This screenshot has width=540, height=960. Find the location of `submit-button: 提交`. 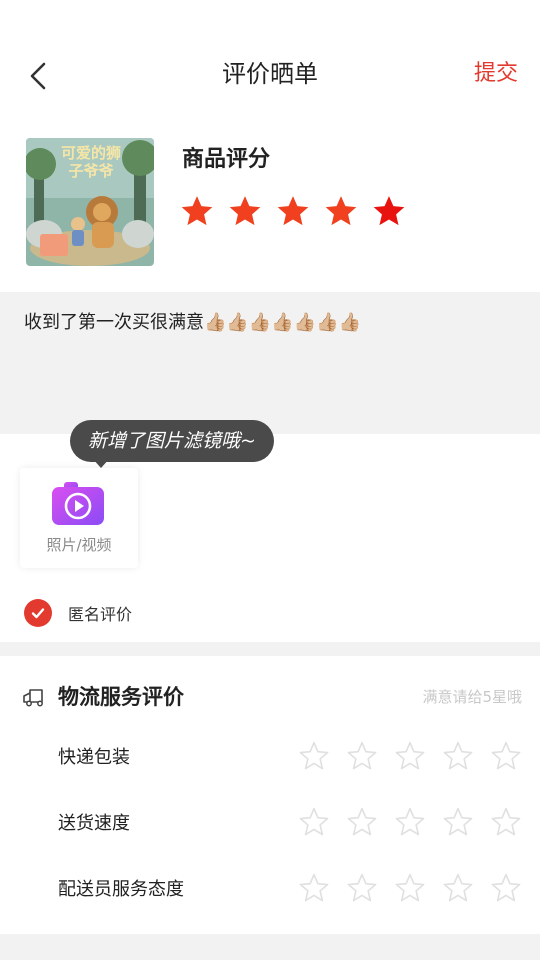

submit-button: 提交 is located at coordinates (496, 74).